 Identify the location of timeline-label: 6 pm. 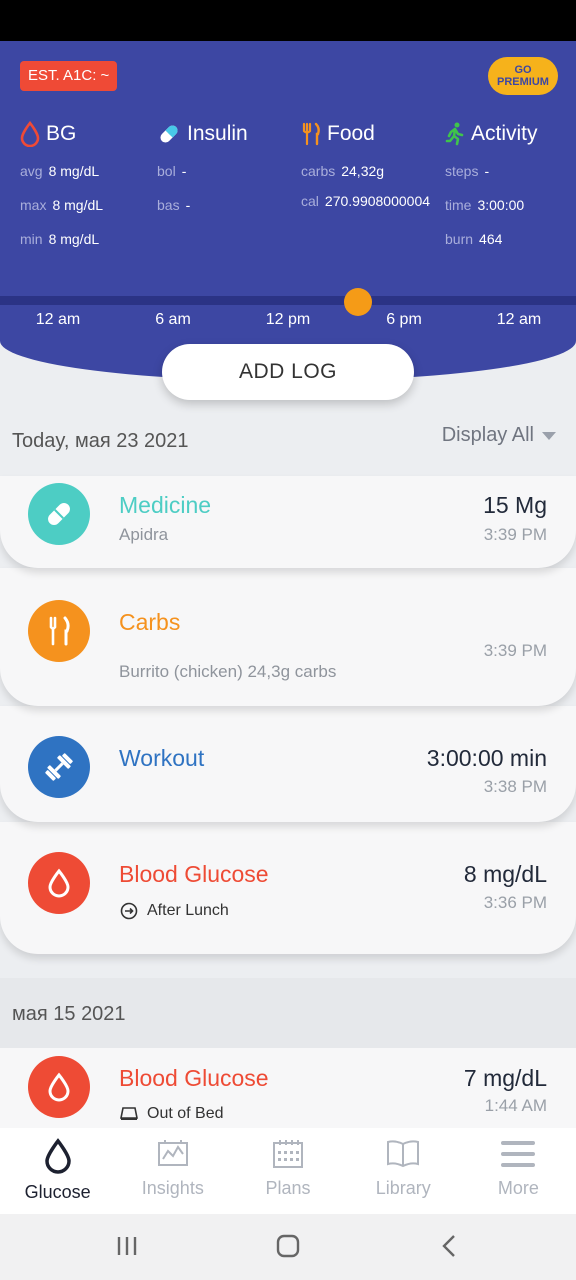
(404, 319).